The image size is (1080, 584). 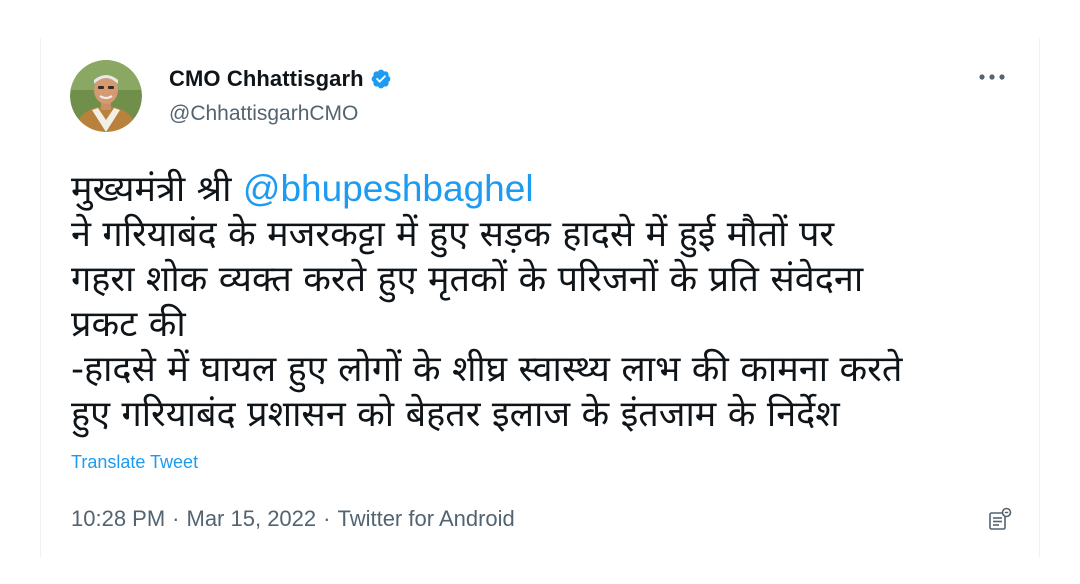 I want to click on author-name-row: CMO Chhattisgarh, so click(x=280, y=79).